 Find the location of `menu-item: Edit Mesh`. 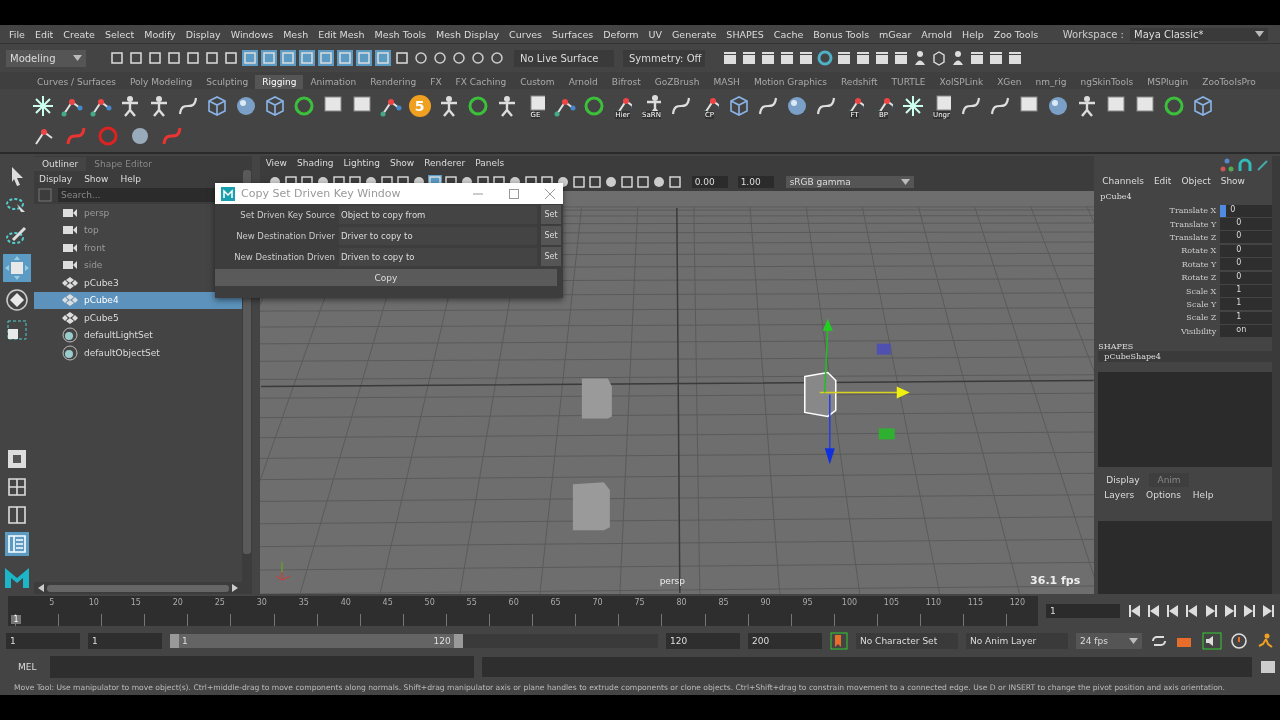

menu-item: Edit Mesh is located at coordinates (341, 34).